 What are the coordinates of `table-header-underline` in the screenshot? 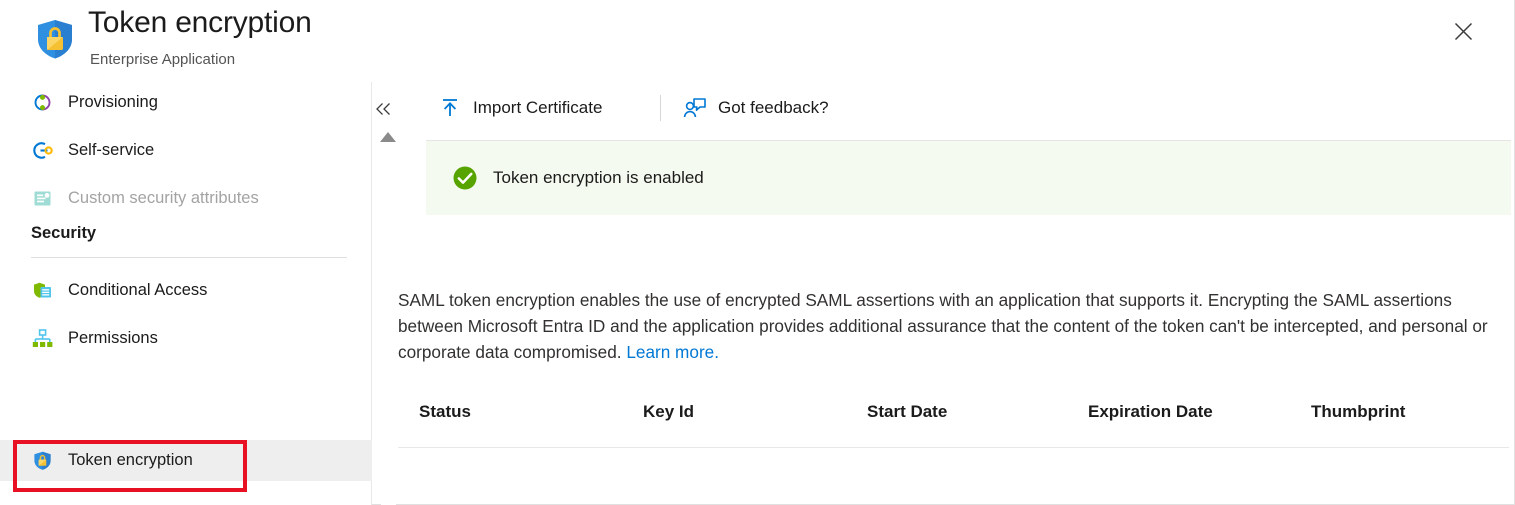 It's located at (953, 447).